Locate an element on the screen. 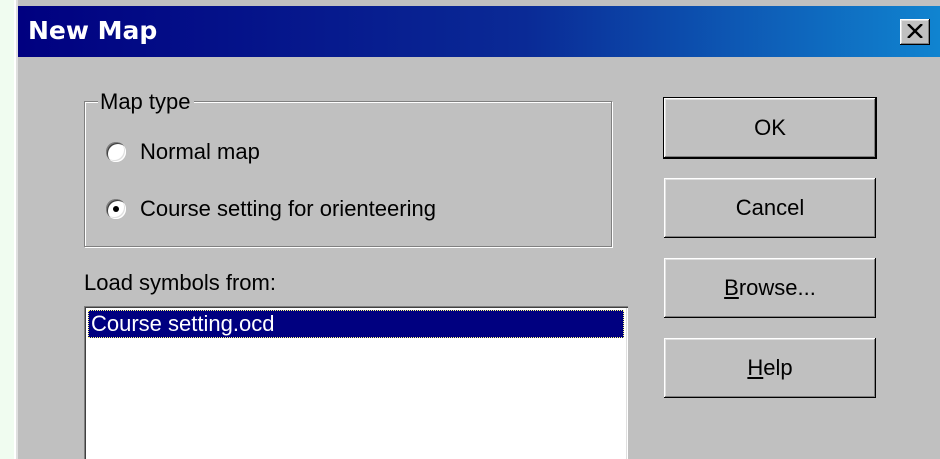  browse-mnemonic: B is located at coordinates (731, 287).